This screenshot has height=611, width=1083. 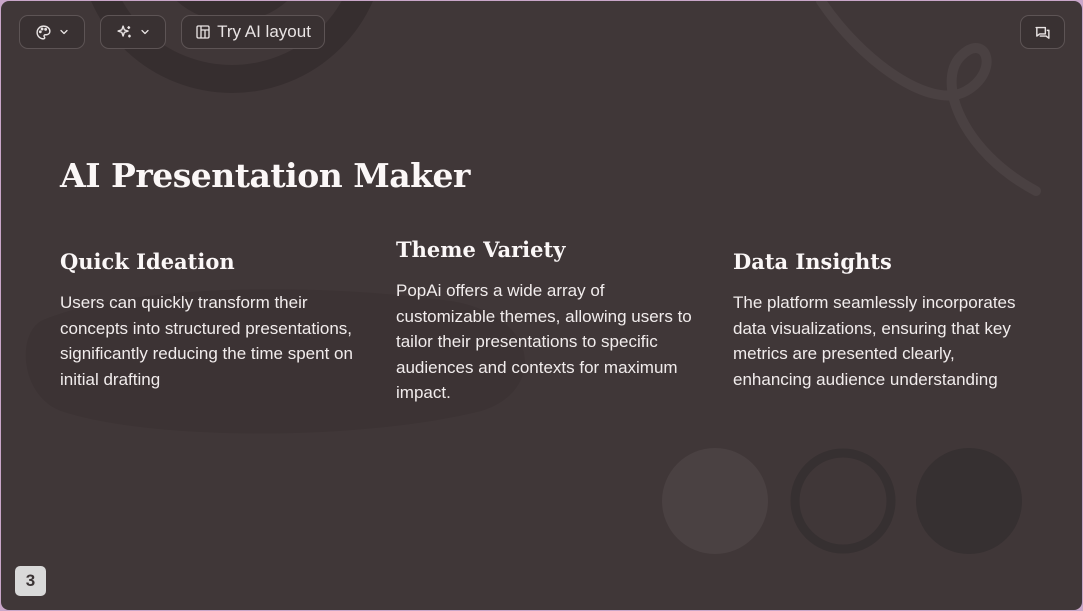 What do you see at coordinates (210, 261) in the screenshot?
I see `column-heading: Quick Ideation` at bounding box center [210, 261].